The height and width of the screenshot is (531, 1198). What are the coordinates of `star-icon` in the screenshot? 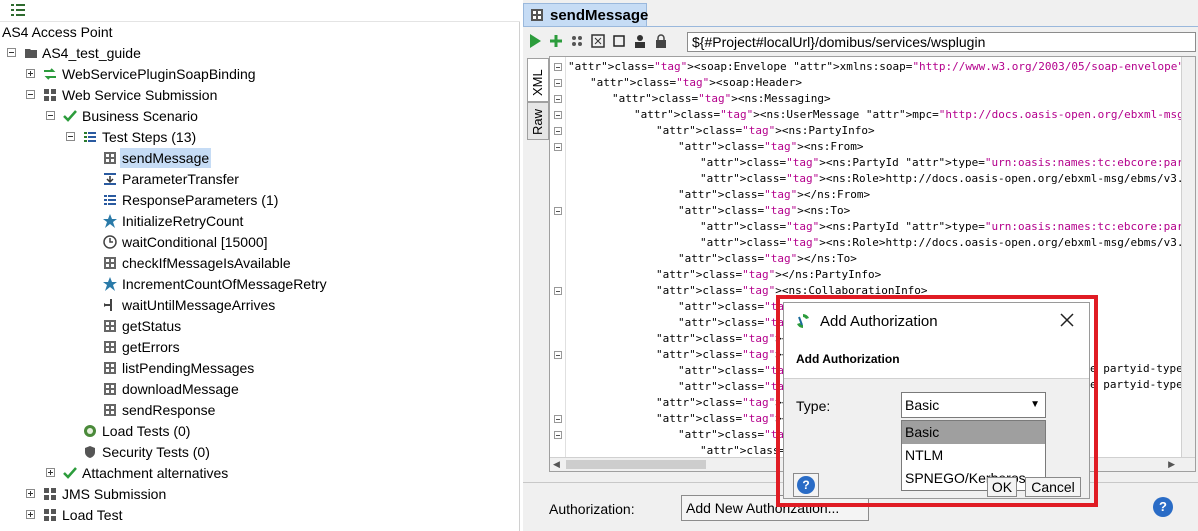 It's located at (110, 284).